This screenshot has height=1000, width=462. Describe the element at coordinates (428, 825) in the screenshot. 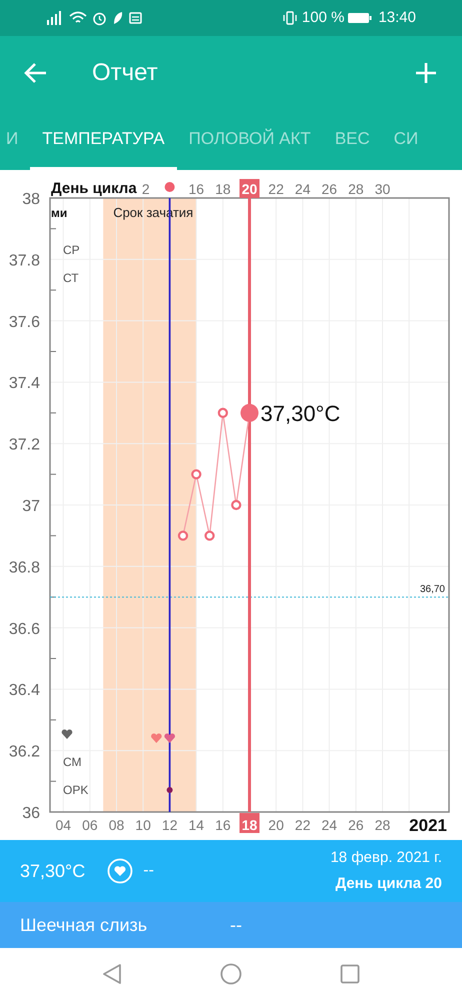

I see `year-label: 2021` at that location.